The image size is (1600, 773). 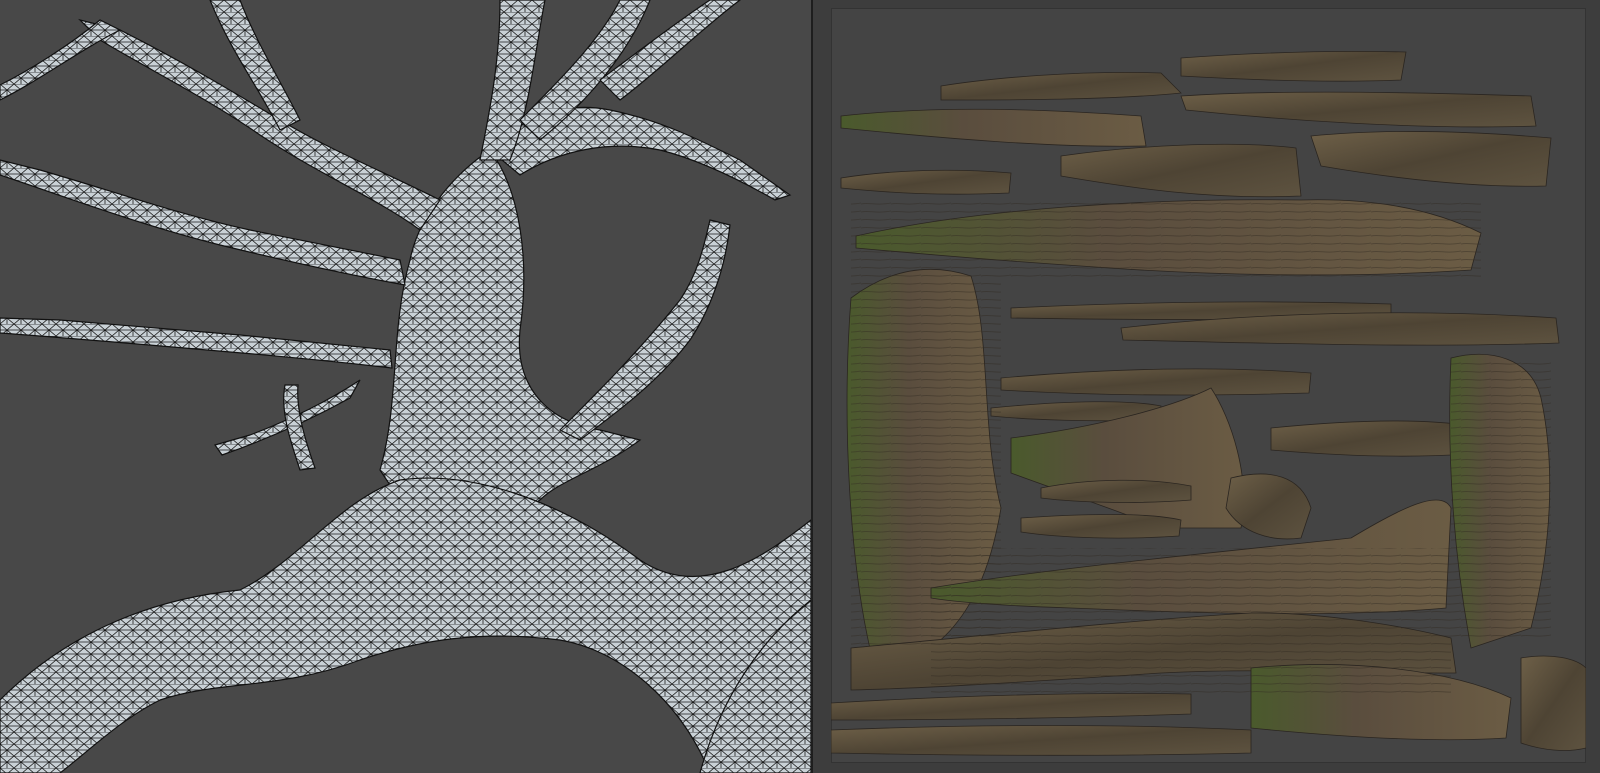 What do you see at coordinates (61, 60) in the screenshot?
I see `tree-branch-far-left` at bounding box center [61, 60].